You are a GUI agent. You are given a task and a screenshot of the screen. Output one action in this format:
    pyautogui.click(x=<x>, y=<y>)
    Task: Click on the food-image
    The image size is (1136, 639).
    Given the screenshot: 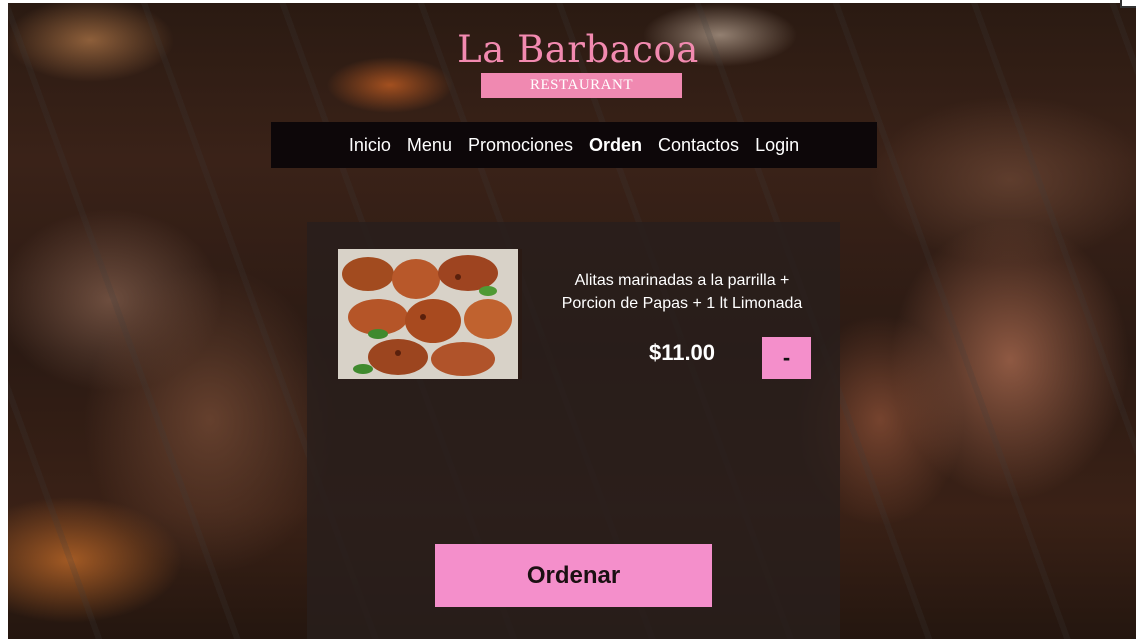 What is the action you would take?
    pyautogui.click(x=430, y=314)
    